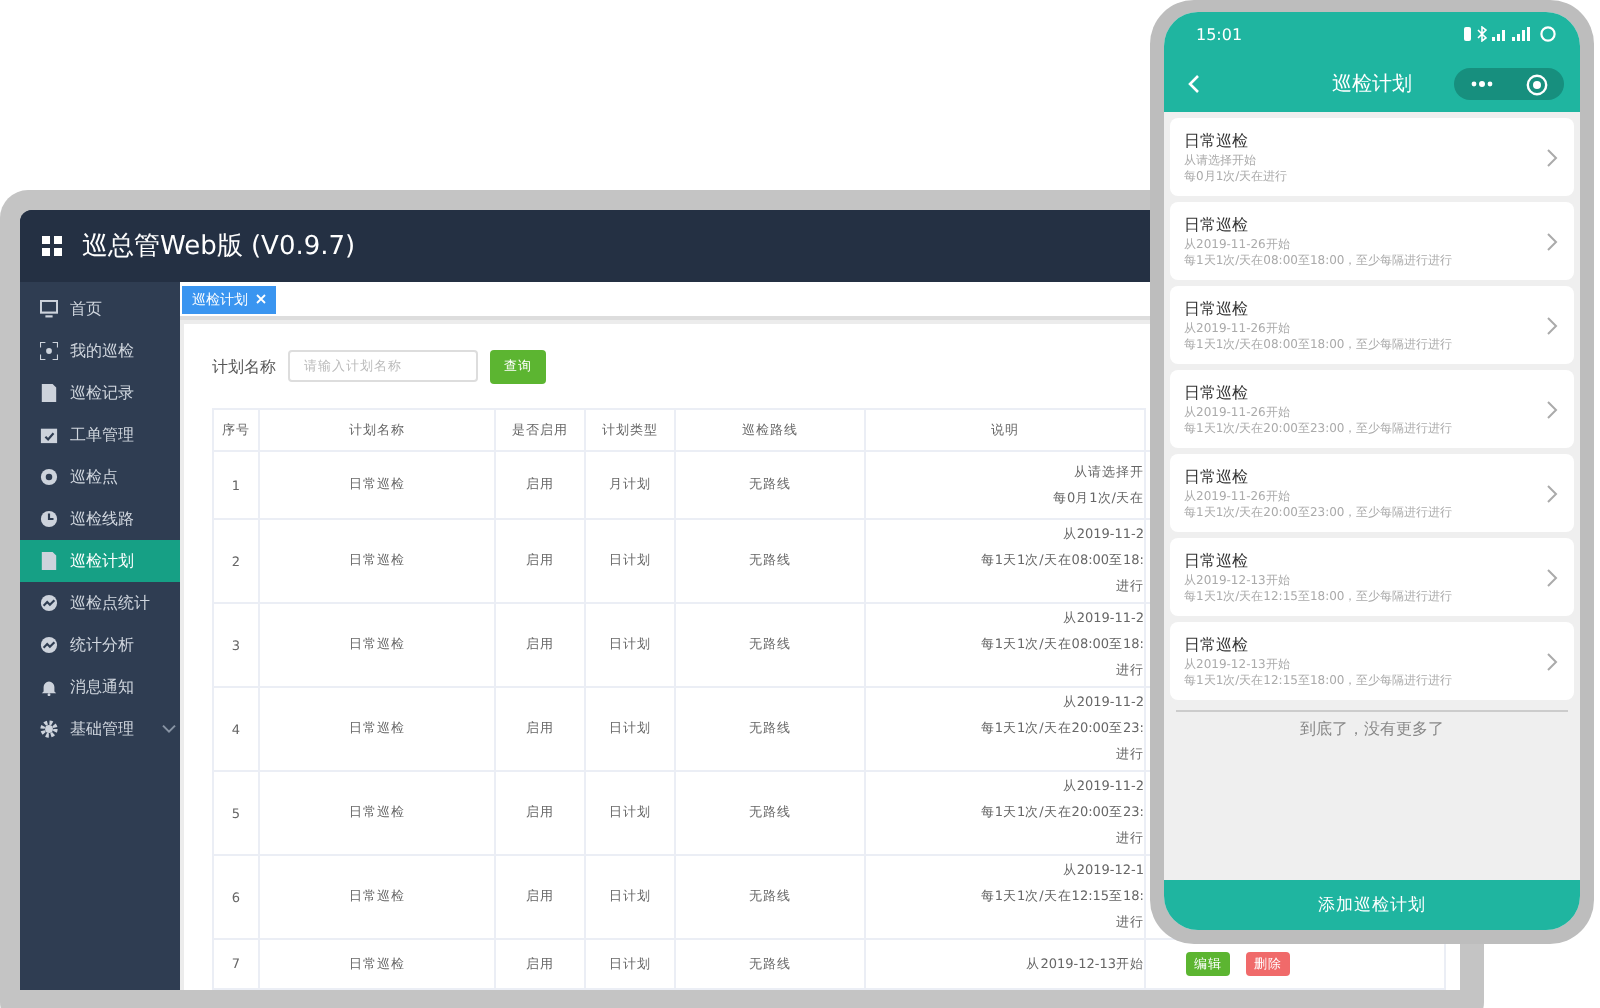 This screenshot has height=1008, width=1600. I want to click on gear-icon, so click(49, 729).